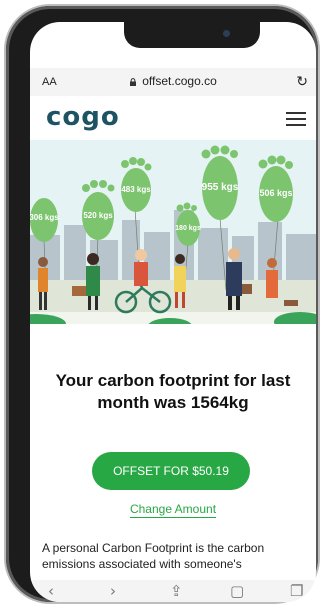 The width and height of the screenshot is (324, 606). Describe the element at coordinates (51, 591) in the screenshot. I see `back-icon: ‹` at that location.